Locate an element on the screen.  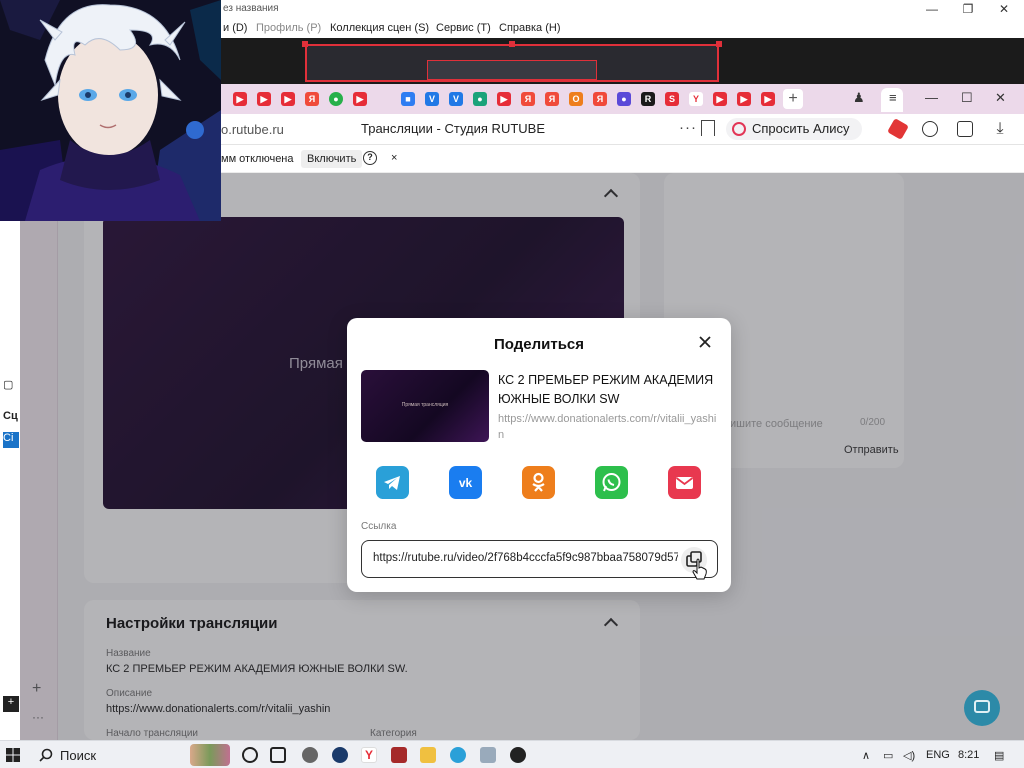
email-icon is located at coordinates (684, 483).